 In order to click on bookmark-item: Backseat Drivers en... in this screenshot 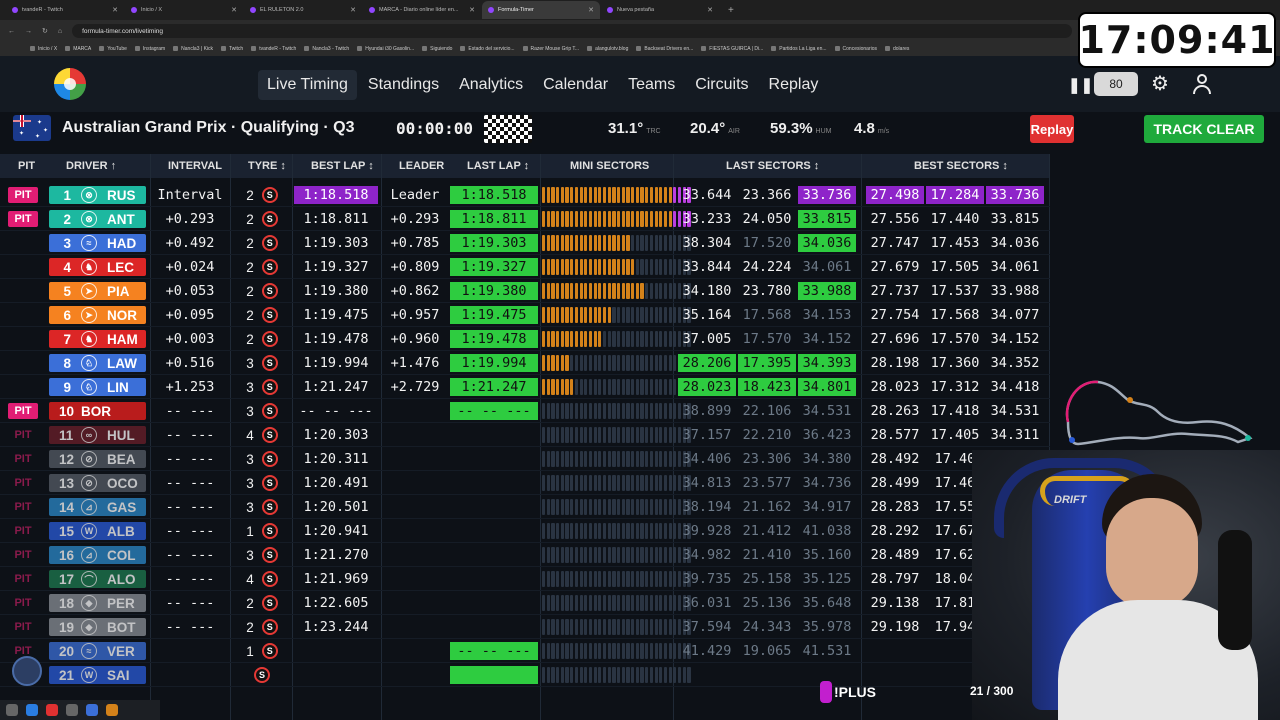, I will do `click(664, 49)`.